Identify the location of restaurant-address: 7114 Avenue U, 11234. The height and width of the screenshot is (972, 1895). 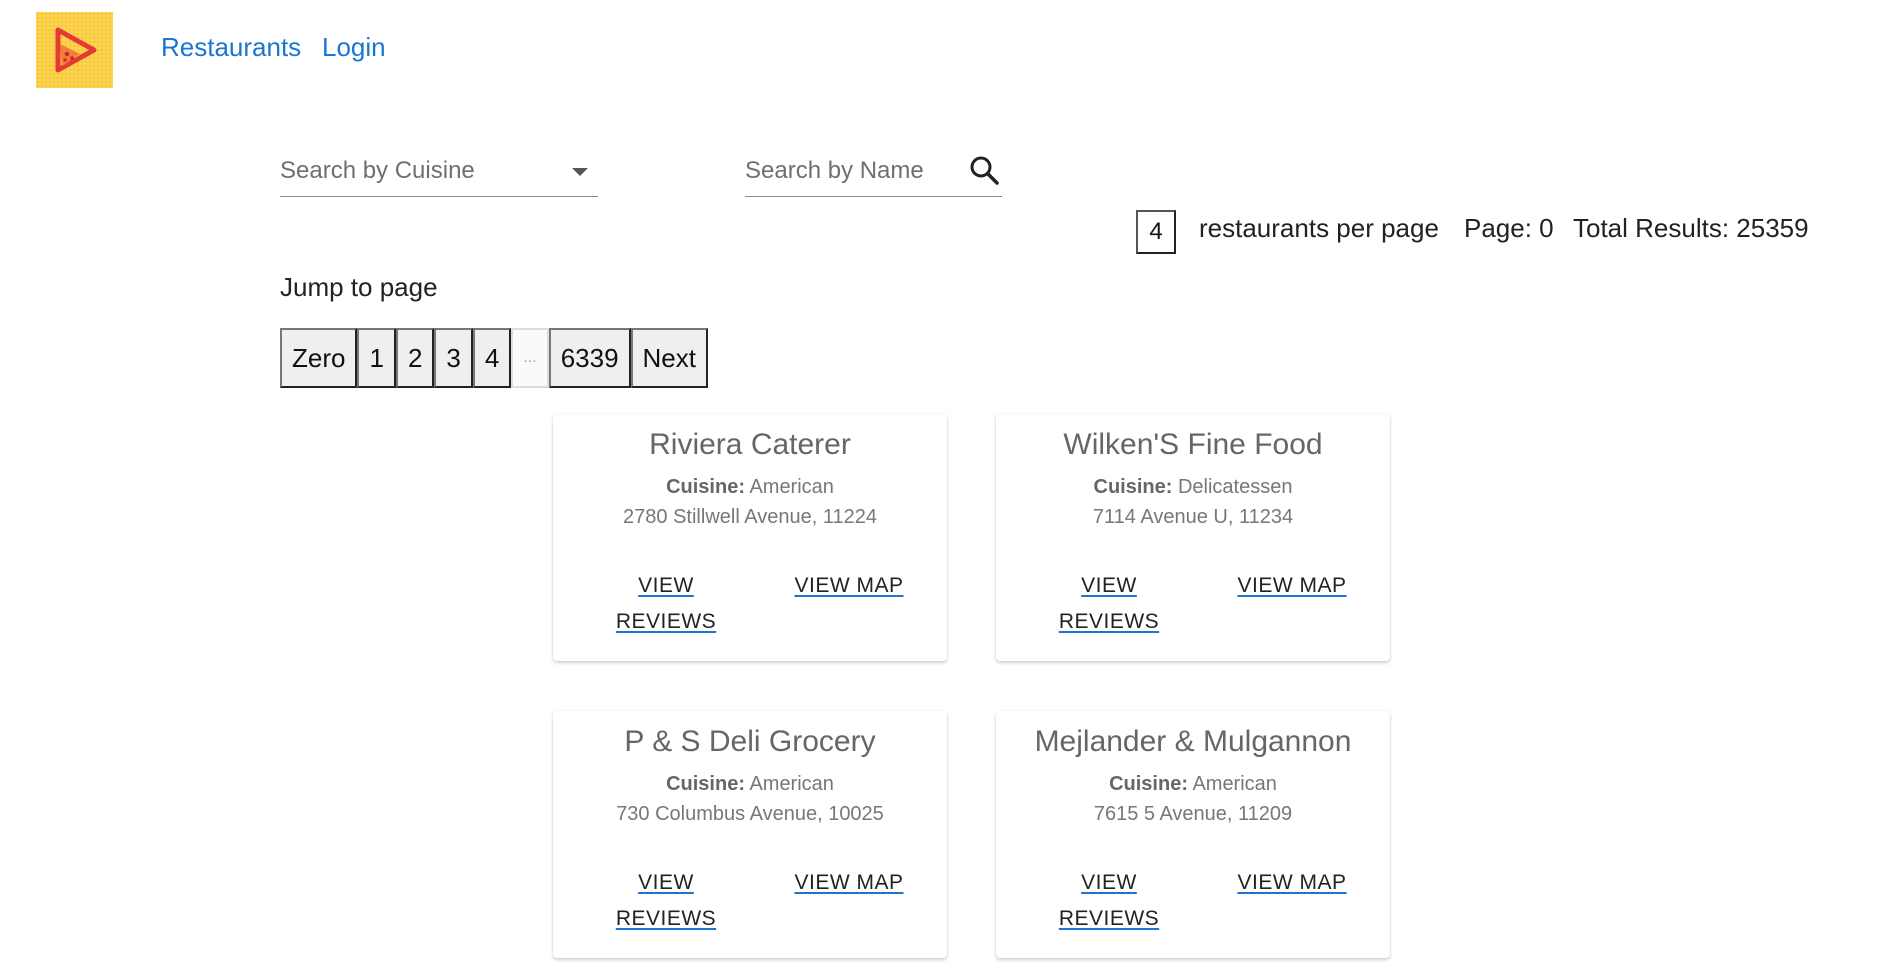
(1193, 517).